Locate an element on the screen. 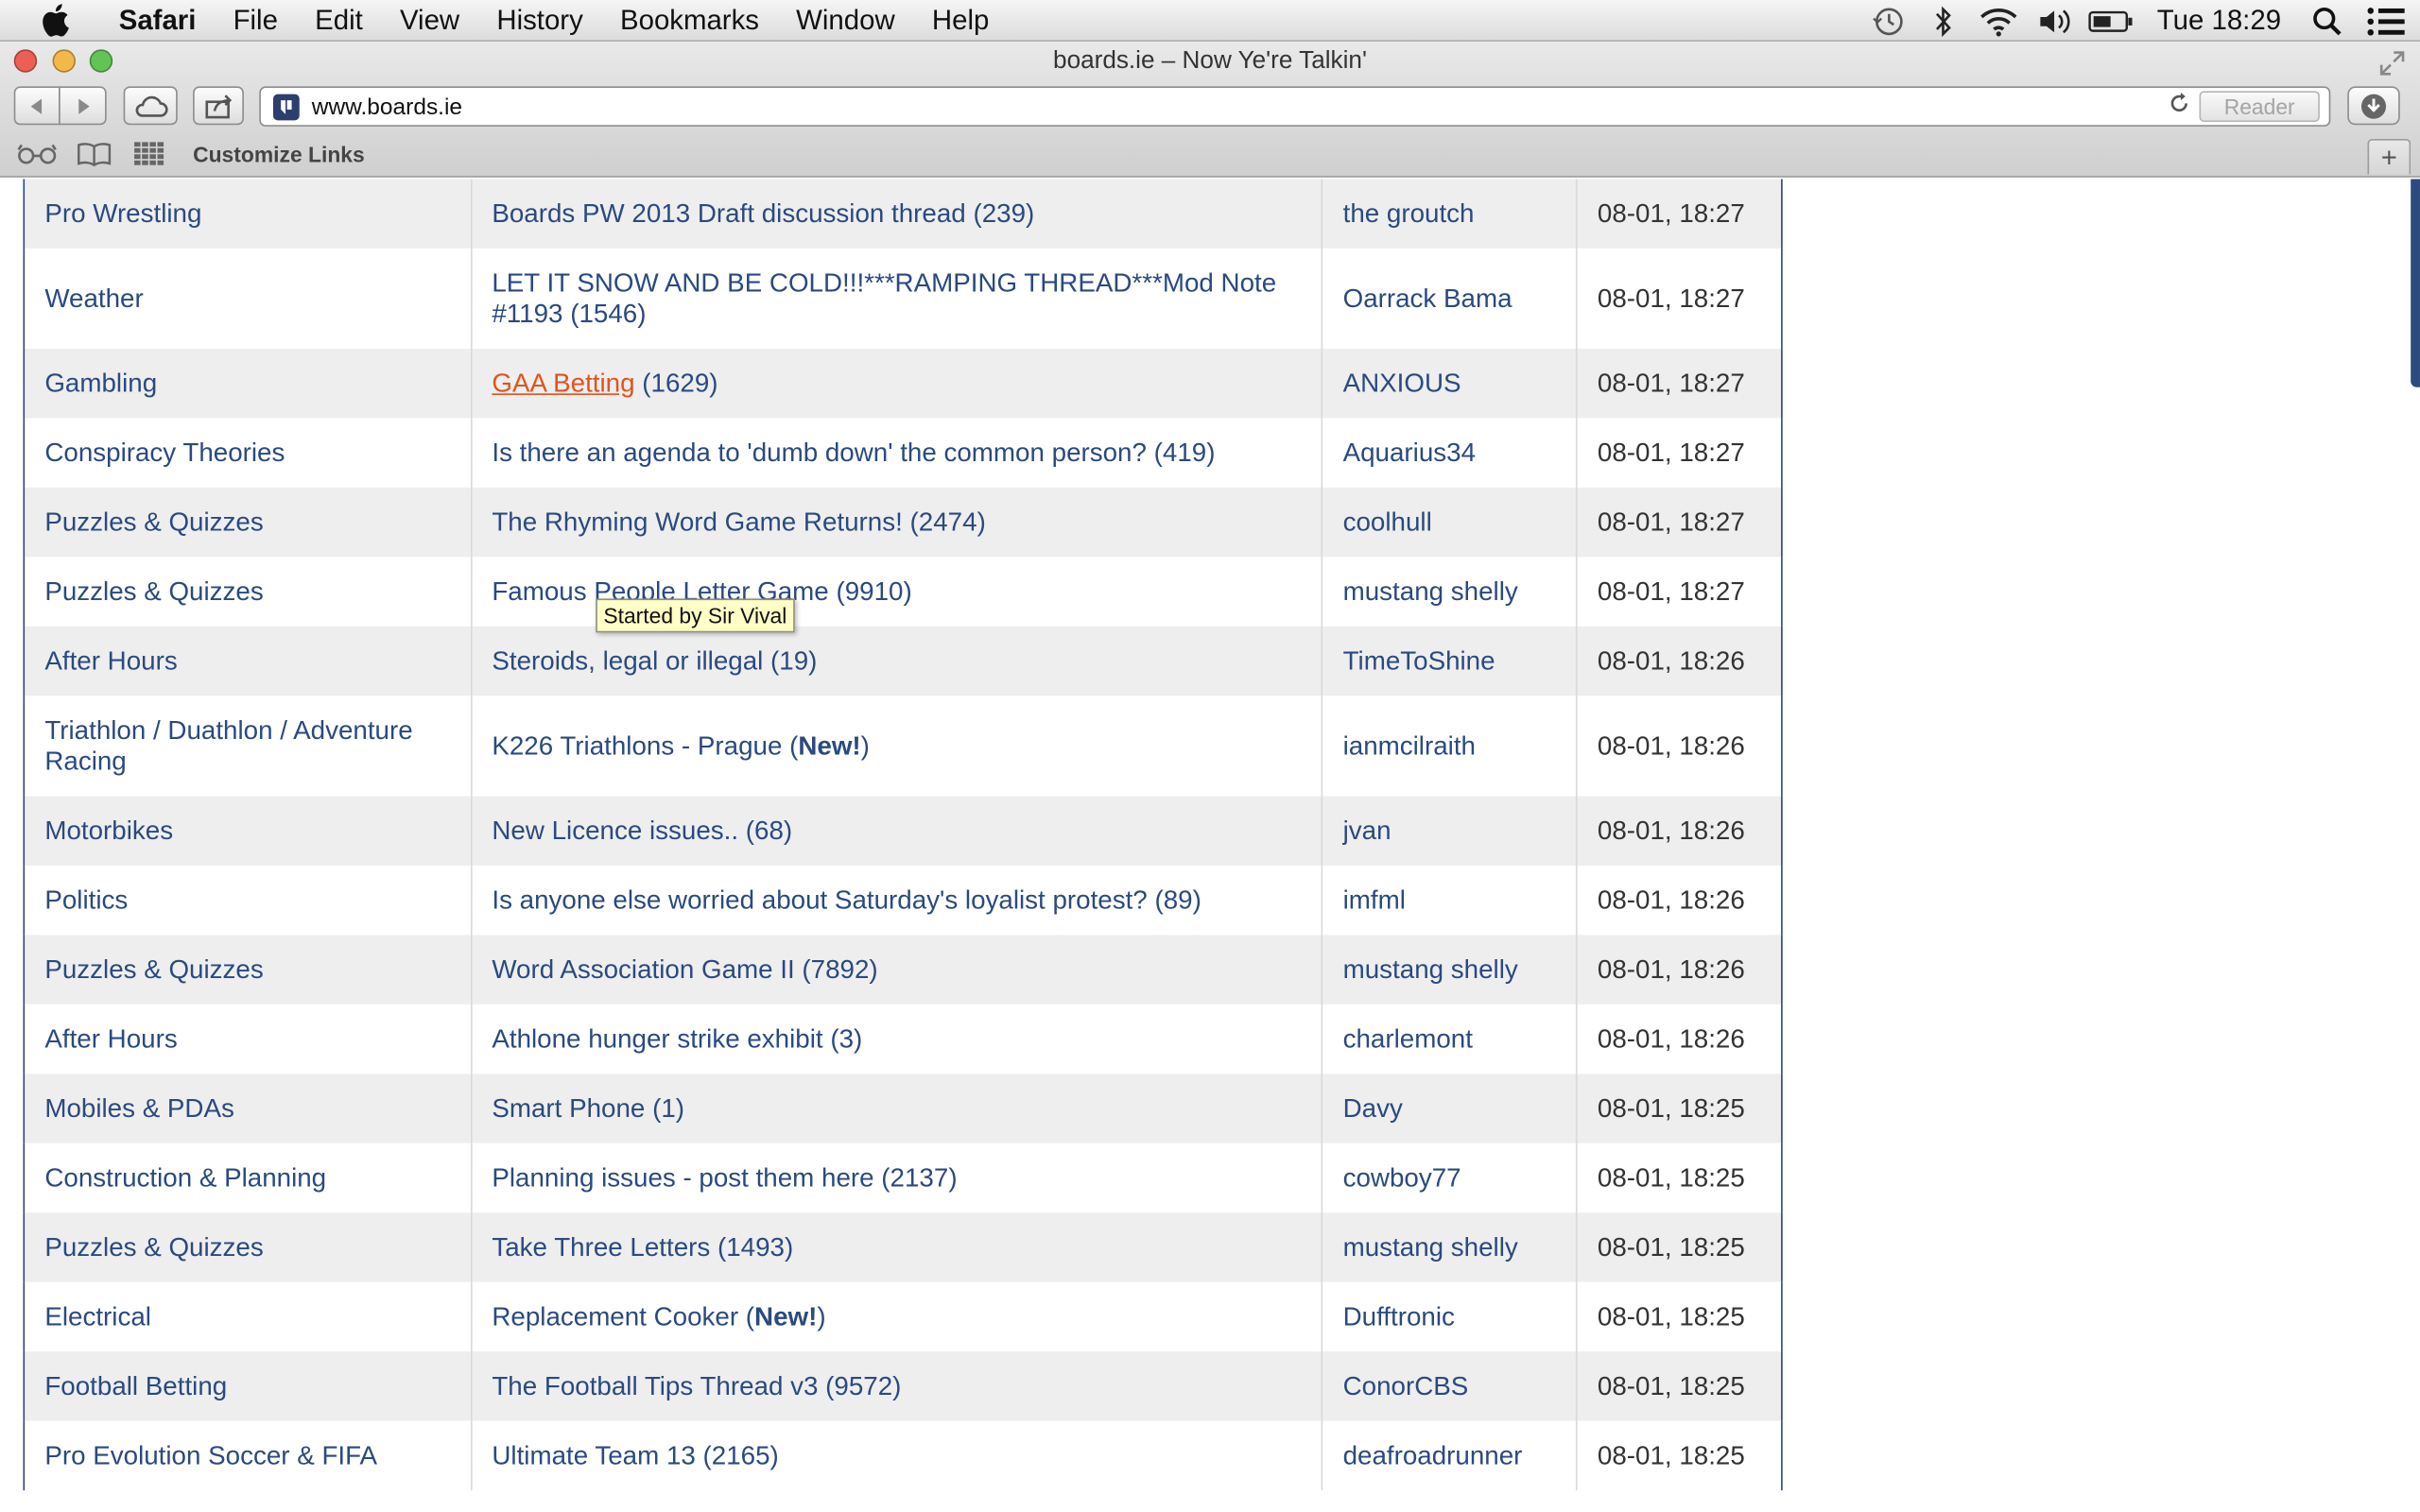 This screenshot has width=2420, height=1512. customize-links-bookmark: Customize Links is located at coordinates (279, 154).